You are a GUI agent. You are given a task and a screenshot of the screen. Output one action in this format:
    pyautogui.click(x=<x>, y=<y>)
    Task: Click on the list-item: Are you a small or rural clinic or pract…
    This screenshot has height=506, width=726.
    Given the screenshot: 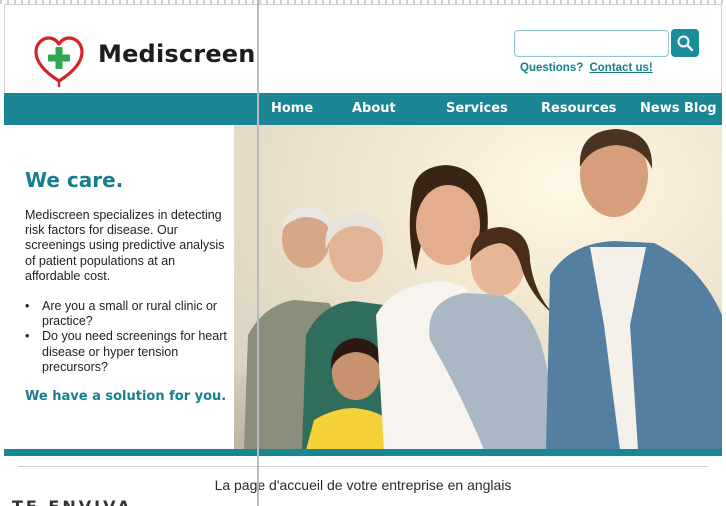 What is the action you would take?
    pyautogui.click(x=127, y=314)
    